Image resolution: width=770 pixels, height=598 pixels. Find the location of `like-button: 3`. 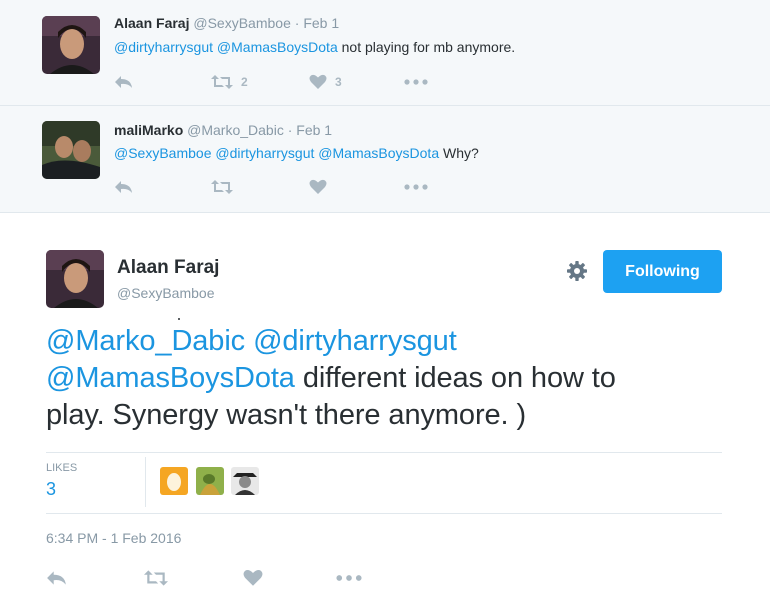

like-button: 3 is located at coordinates (325, 82).